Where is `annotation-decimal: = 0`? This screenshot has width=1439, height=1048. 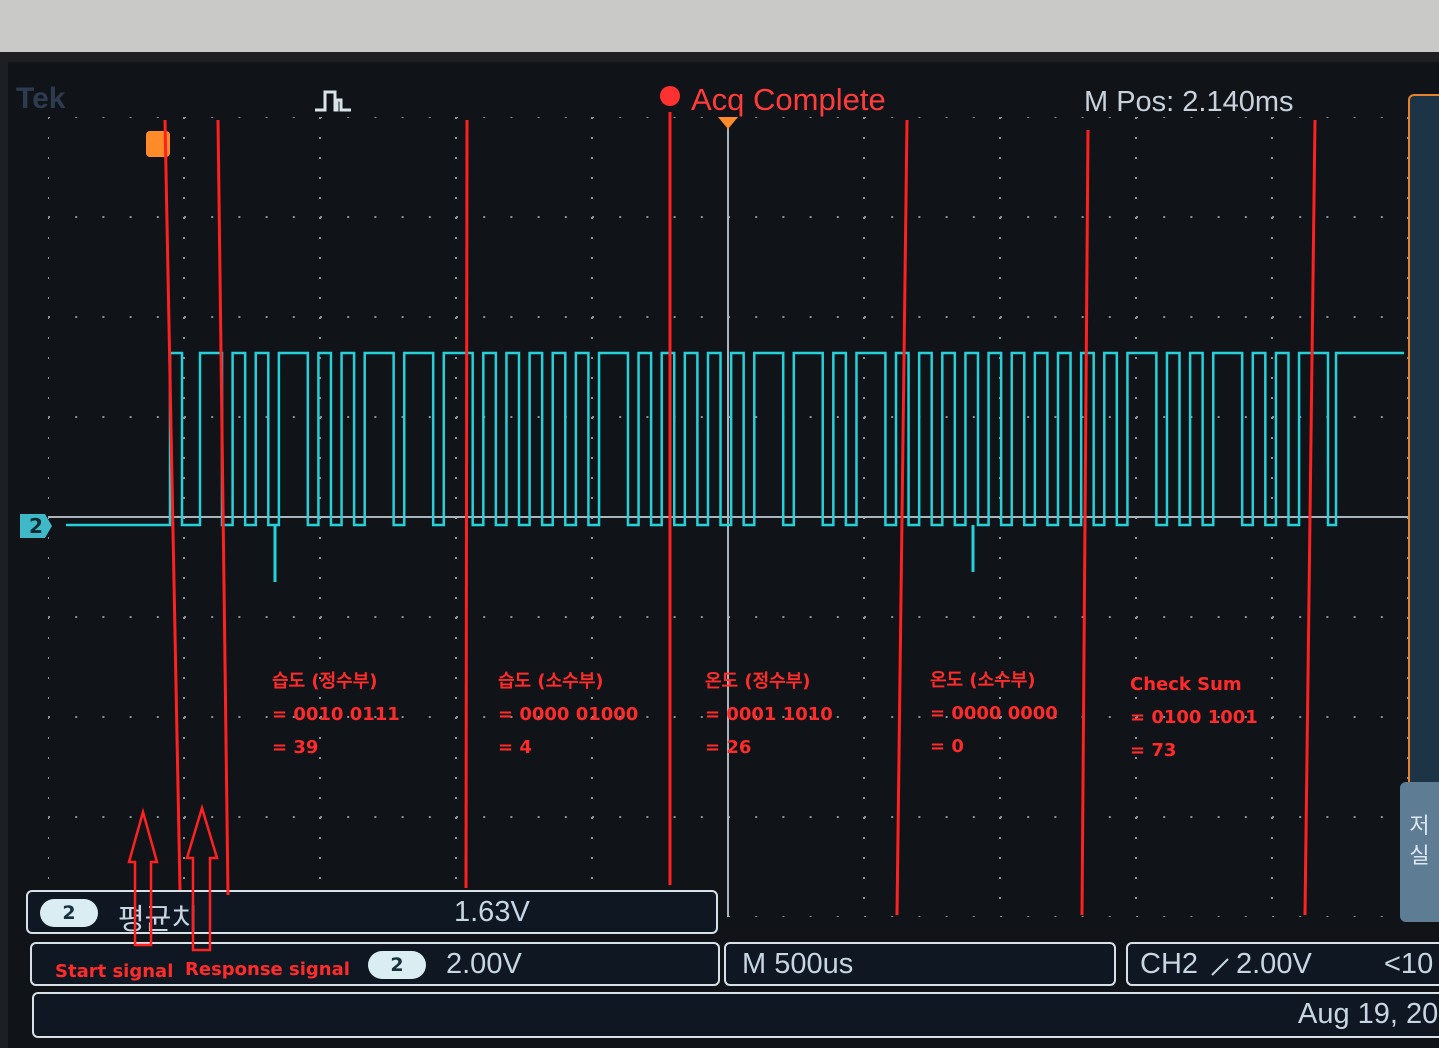
annotation-decimal: = 0 is located at coordinates (947, 746).